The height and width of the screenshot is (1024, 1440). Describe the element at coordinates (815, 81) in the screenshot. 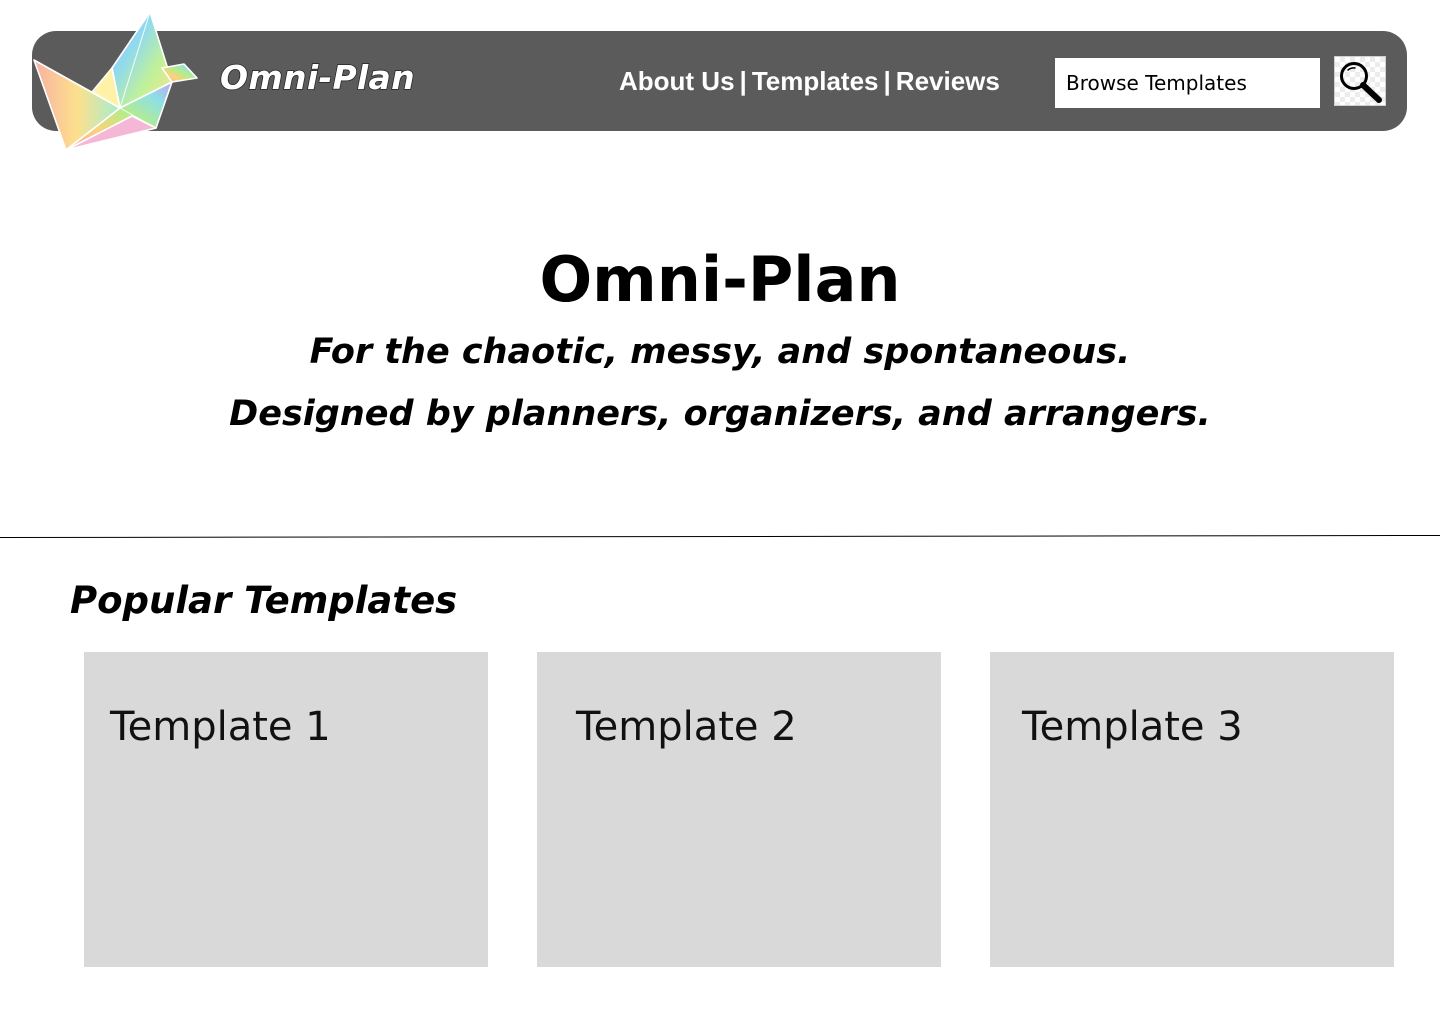

I see `nav-link-templates: Templates` at that location.